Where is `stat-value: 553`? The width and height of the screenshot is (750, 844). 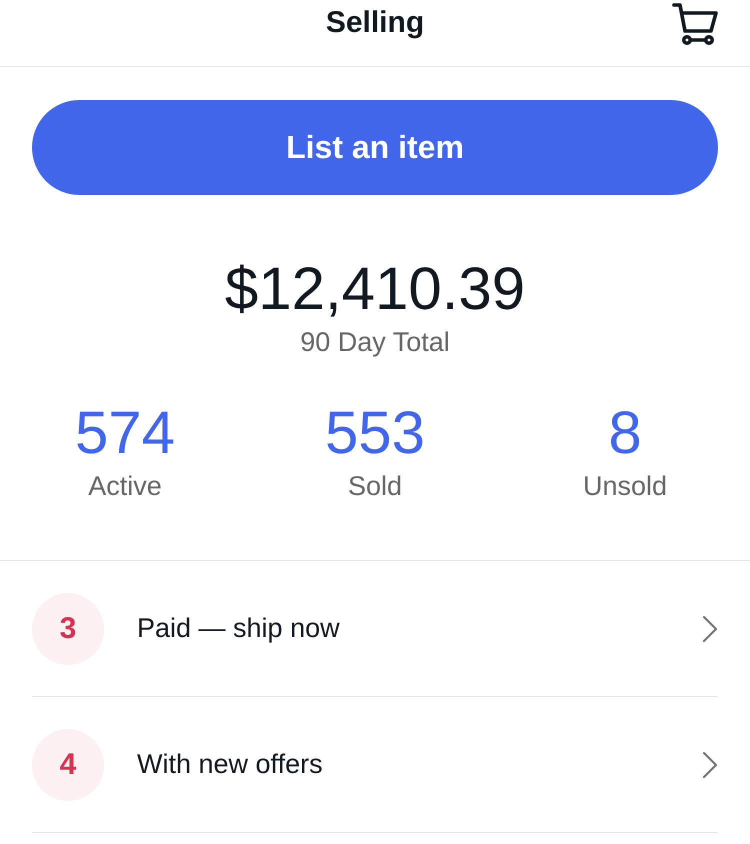 stat-value: 553 is located at coordinates (375, 433).